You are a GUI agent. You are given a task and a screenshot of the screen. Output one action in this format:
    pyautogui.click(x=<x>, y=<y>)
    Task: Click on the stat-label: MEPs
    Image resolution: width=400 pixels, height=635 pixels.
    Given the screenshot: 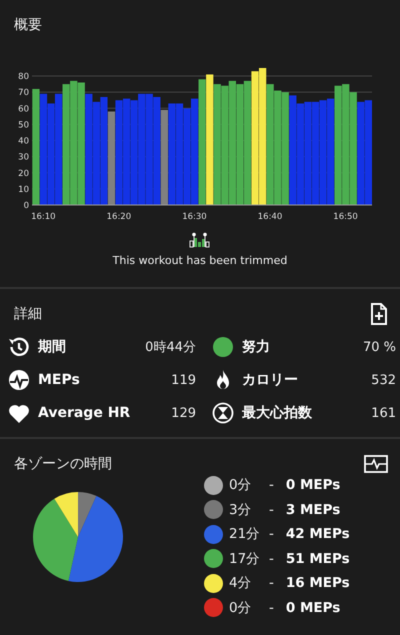 What is the action you would take?
    pyautogui.click(x=59, y=380)
    